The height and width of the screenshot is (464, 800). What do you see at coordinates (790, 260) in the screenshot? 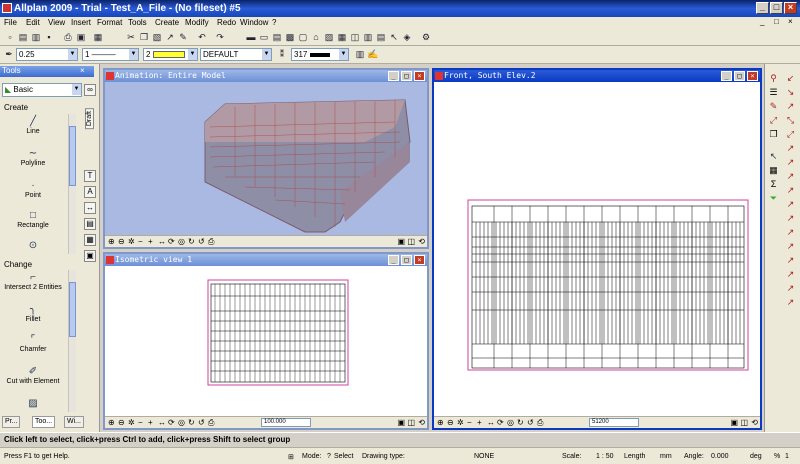
I see `convert-icon: ↗` at bounding box center [790, 260].